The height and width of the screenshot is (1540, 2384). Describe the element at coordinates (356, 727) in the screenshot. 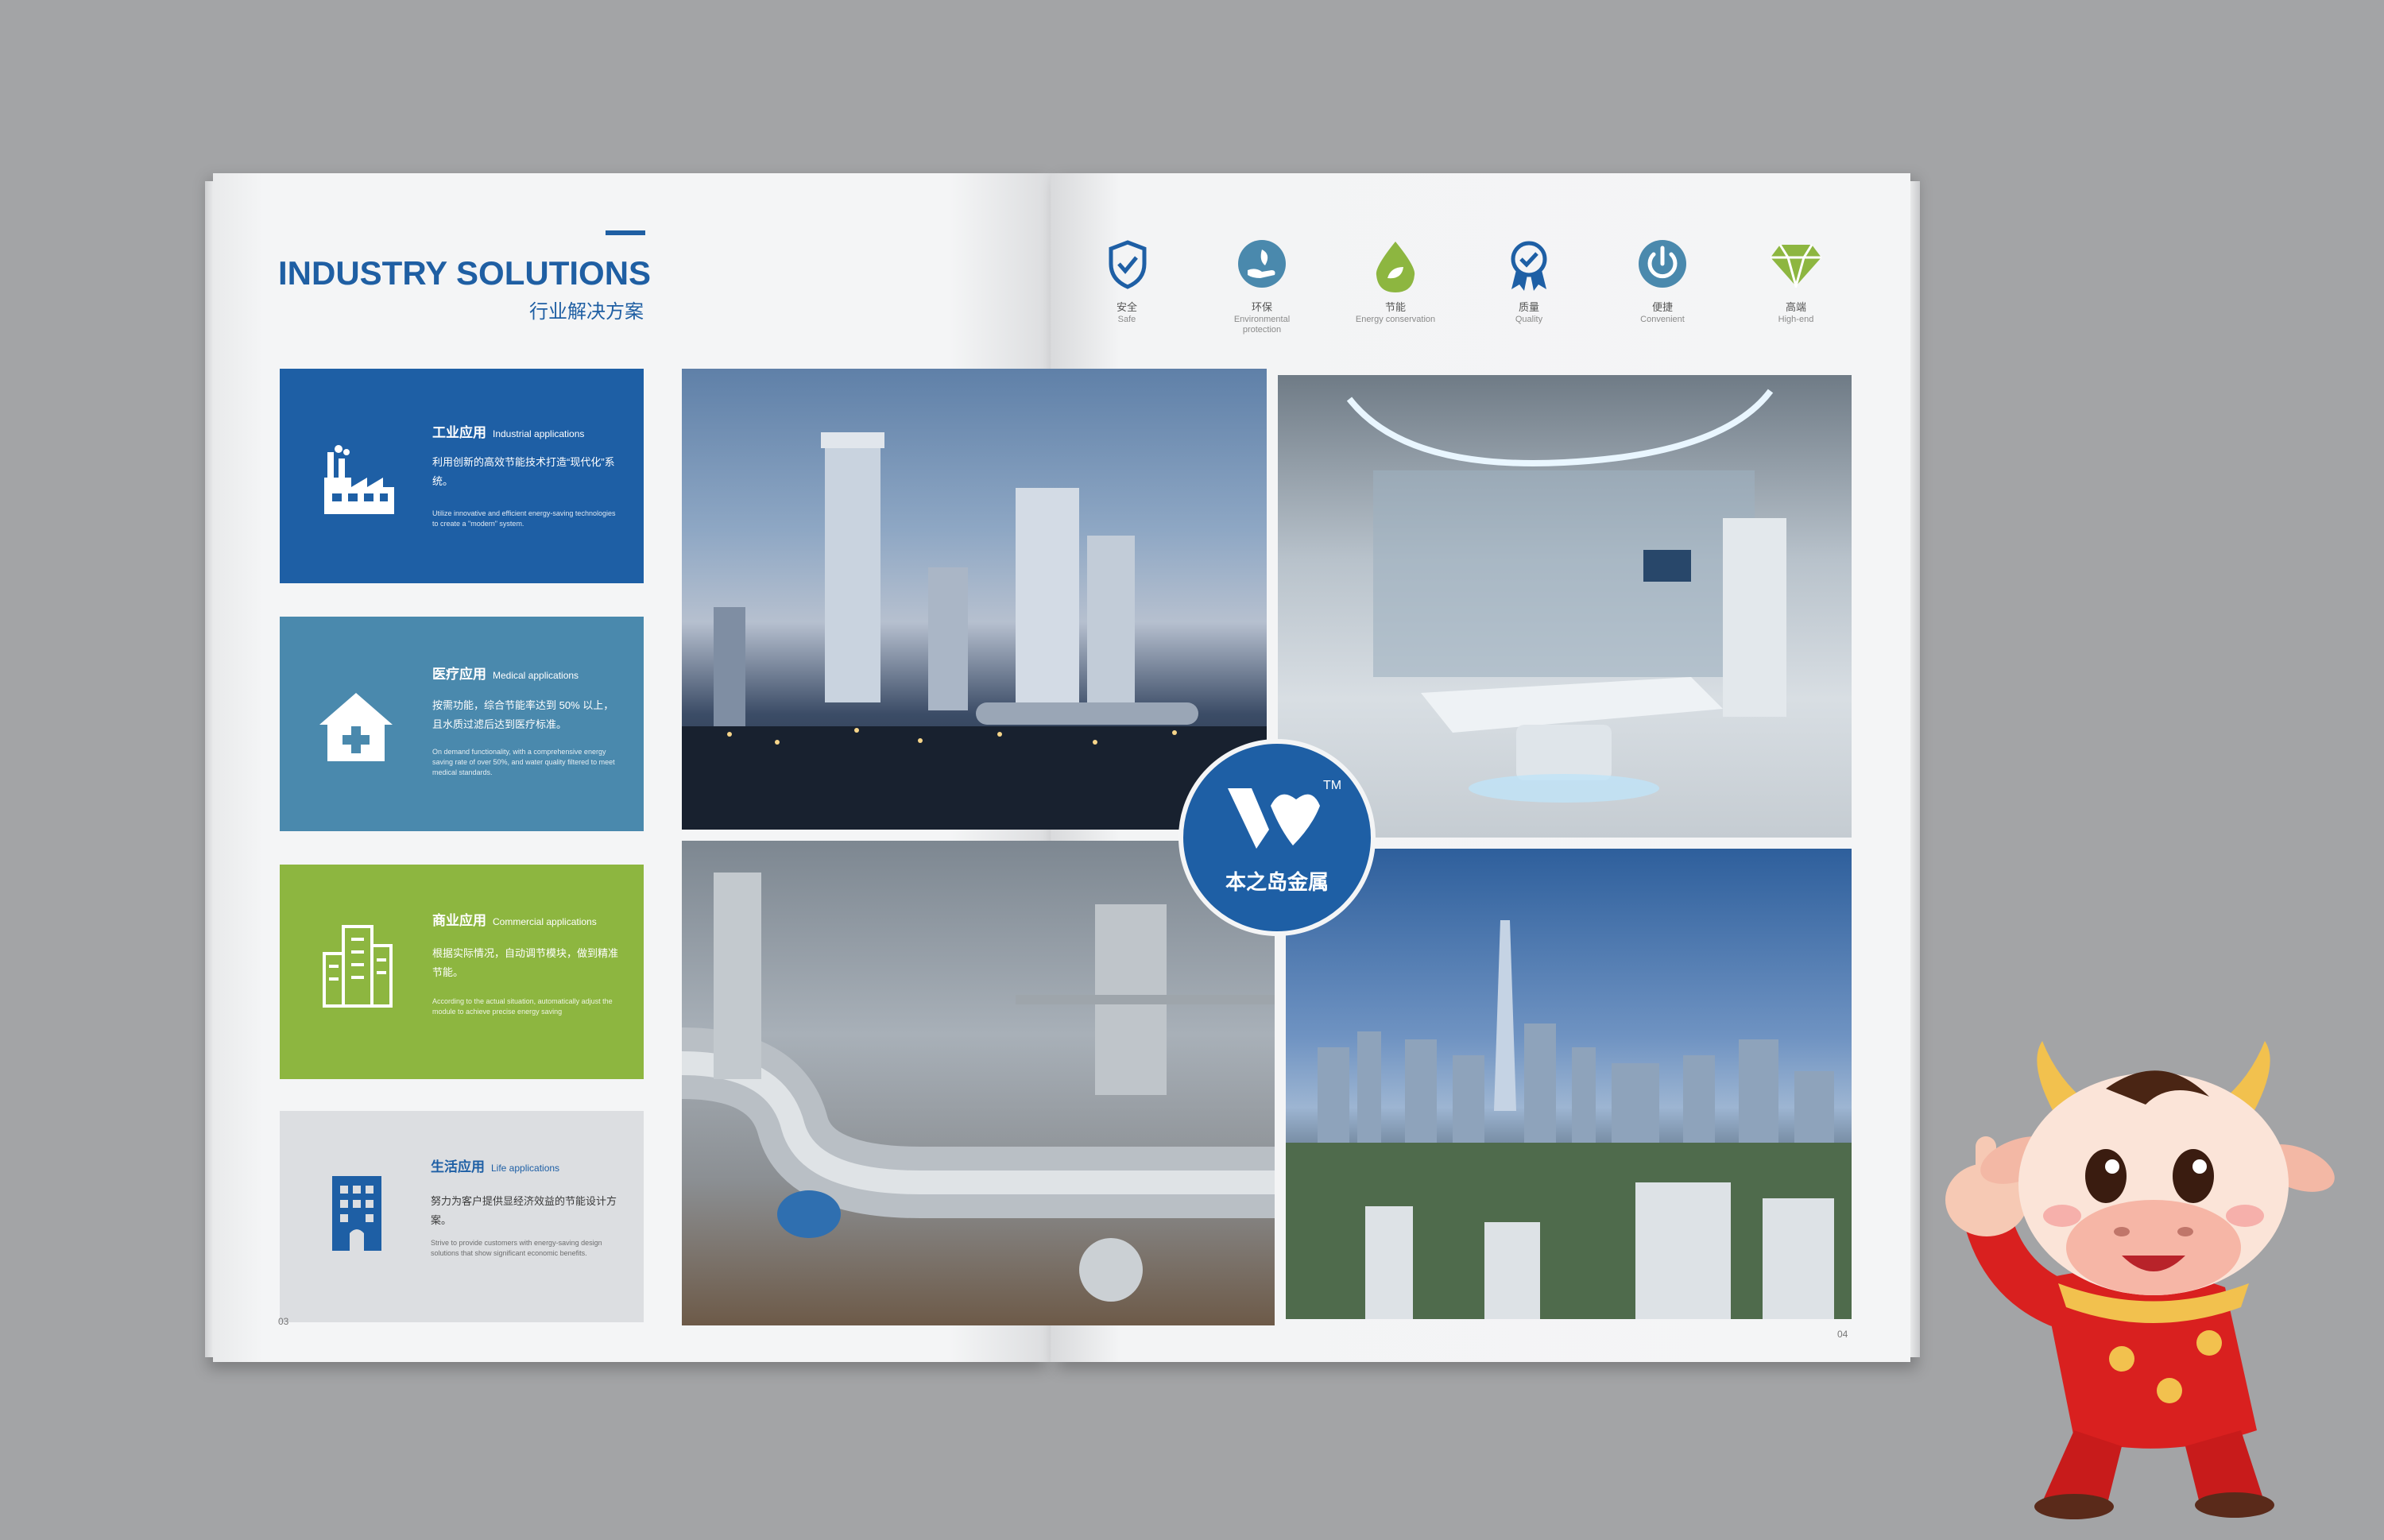

I see `hospital-icon` at that location.